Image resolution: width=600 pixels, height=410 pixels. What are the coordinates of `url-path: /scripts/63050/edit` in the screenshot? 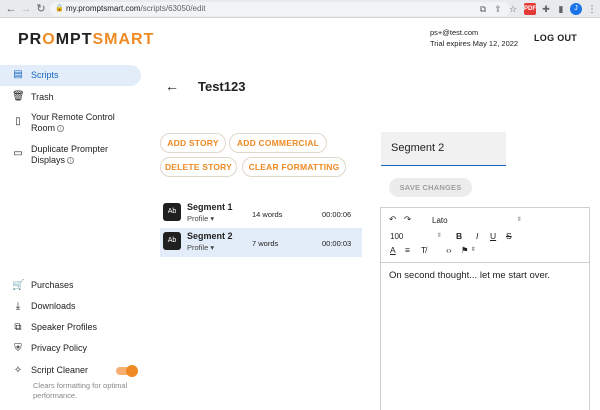 It's located at (173, 8).